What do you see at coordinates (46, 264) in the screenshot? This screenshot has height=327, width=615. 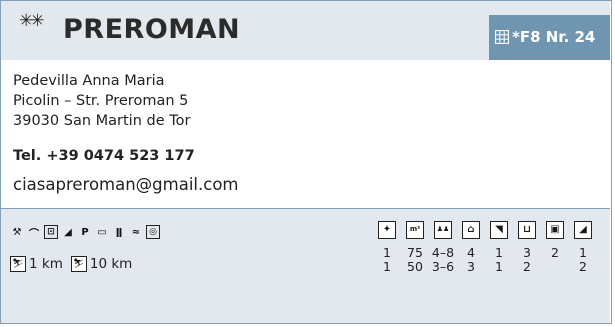 I see `ski-lift-distance: 1 km` at bounding box center [46, 264].